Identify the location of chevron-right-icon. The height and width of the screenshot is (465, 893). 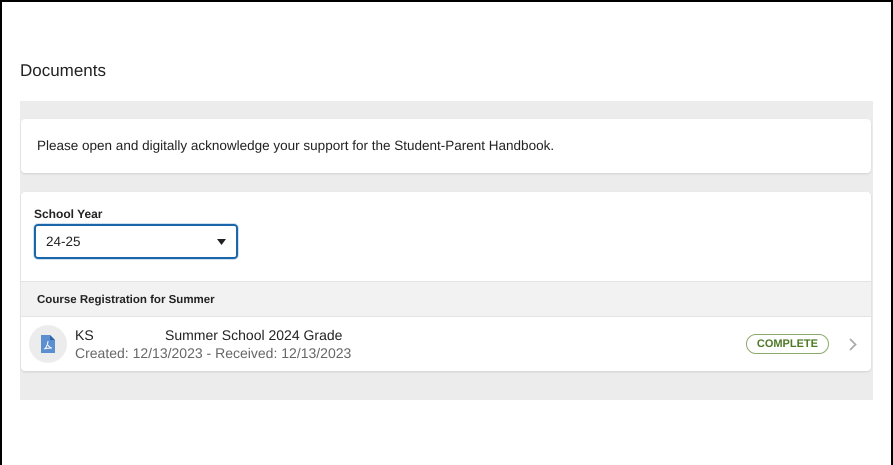
(853, 344).